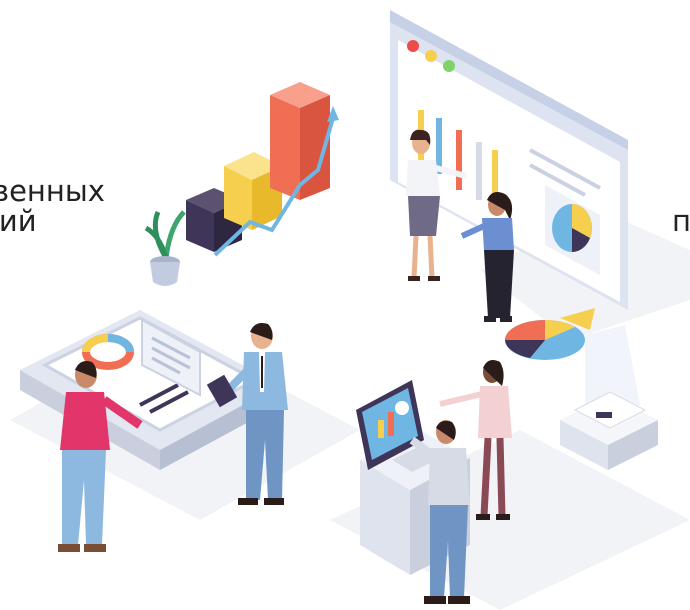  I want to click on plant-icon, so click(165, 248).